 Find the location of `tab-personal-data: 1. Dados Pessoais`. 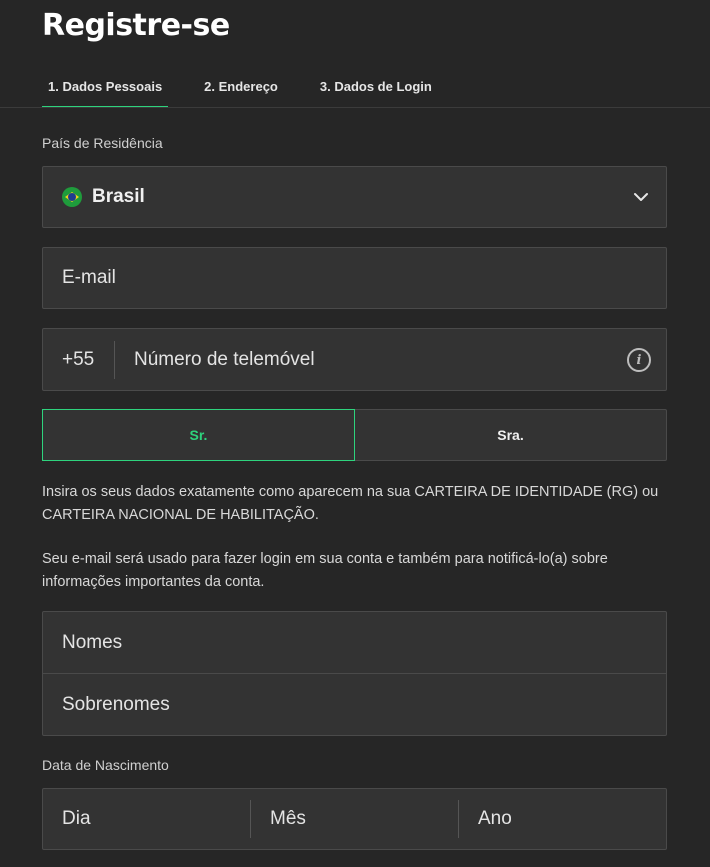

tab-personal-data: 1. Dados Pessoais is located at coordinates (105, 88).